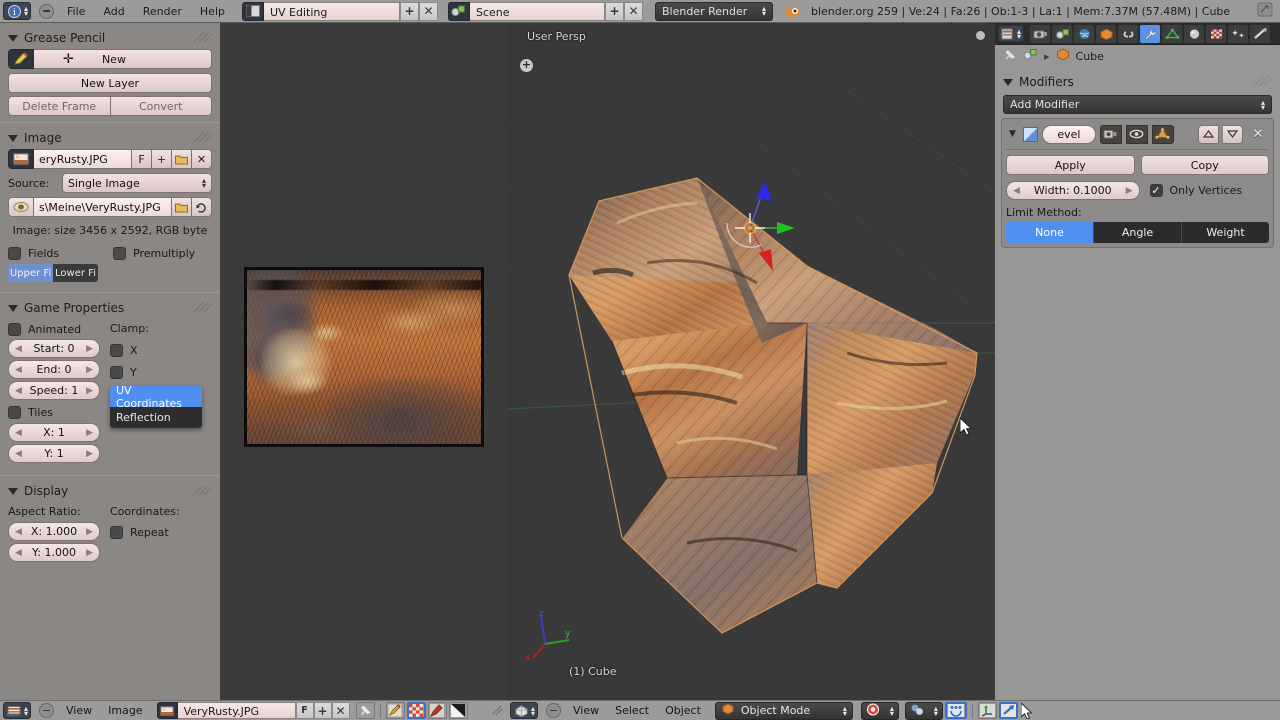  I want to click on viewport-shading-dropdown: ▴ ▾, so click(879, 710).